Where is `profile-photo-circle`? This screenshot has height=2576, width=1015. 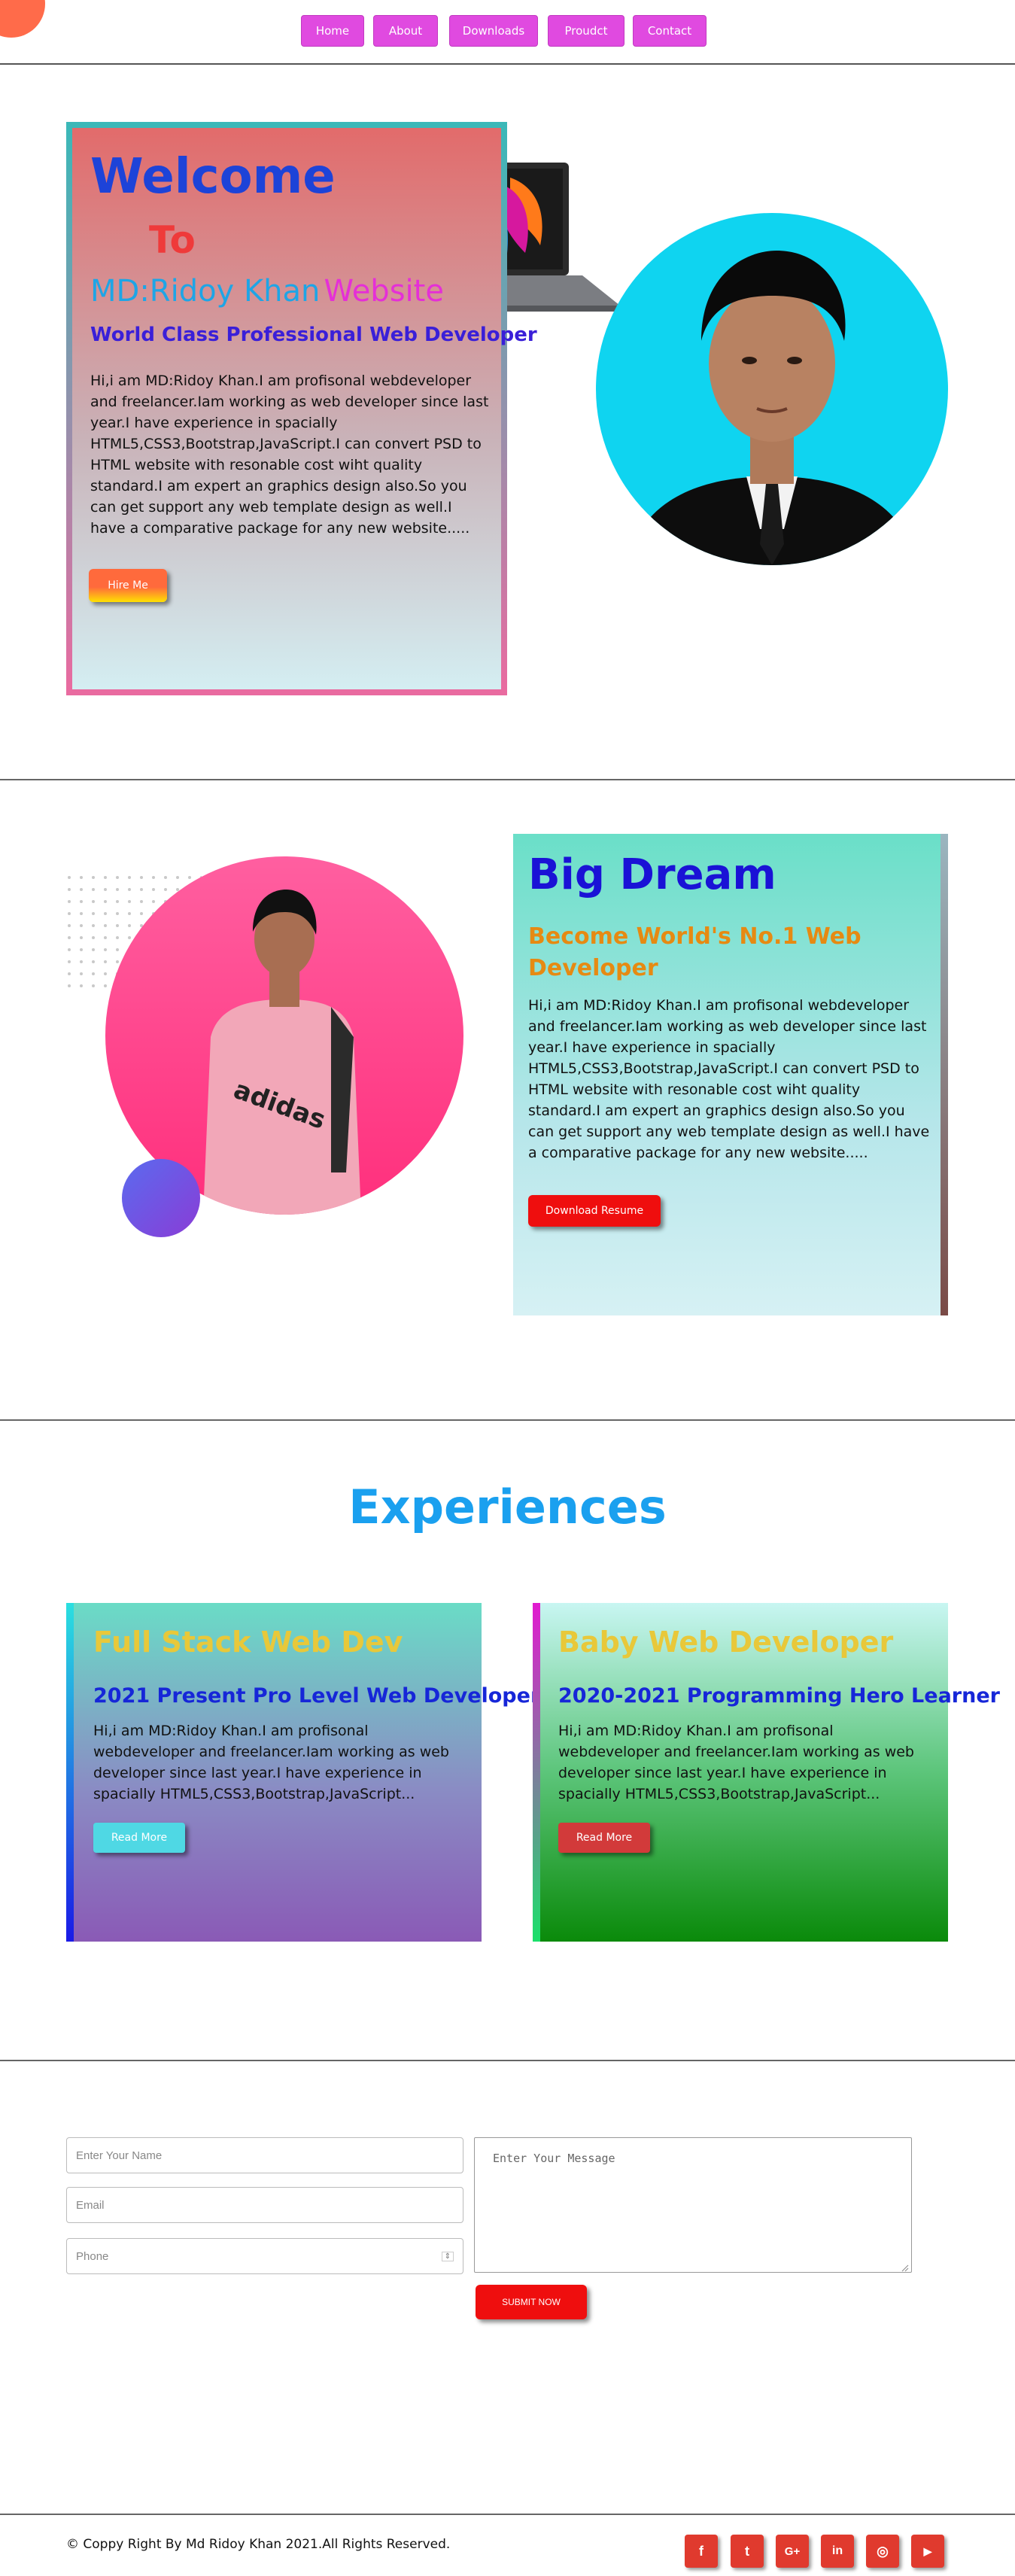
profile-photo-circle is located at coordinates (772, 389).